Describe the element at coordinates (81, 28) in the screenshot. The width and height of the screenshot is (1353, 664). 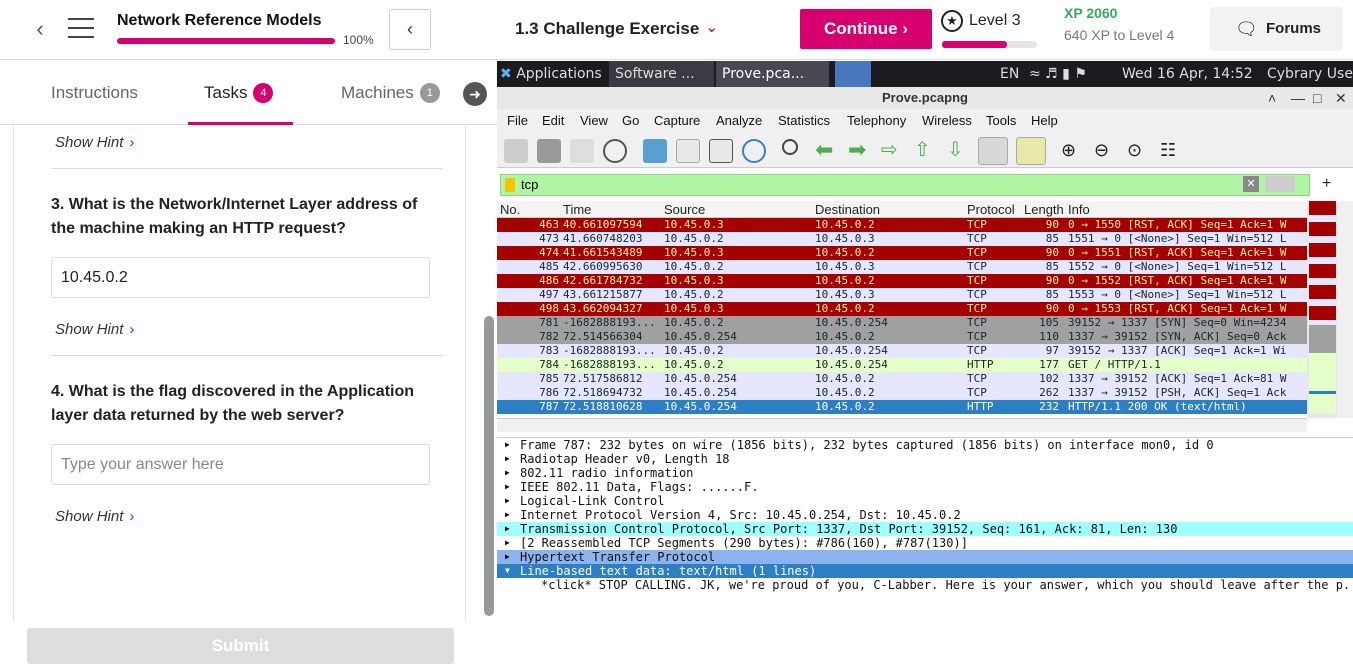
I see `hamburger-menu-icon` at that location.